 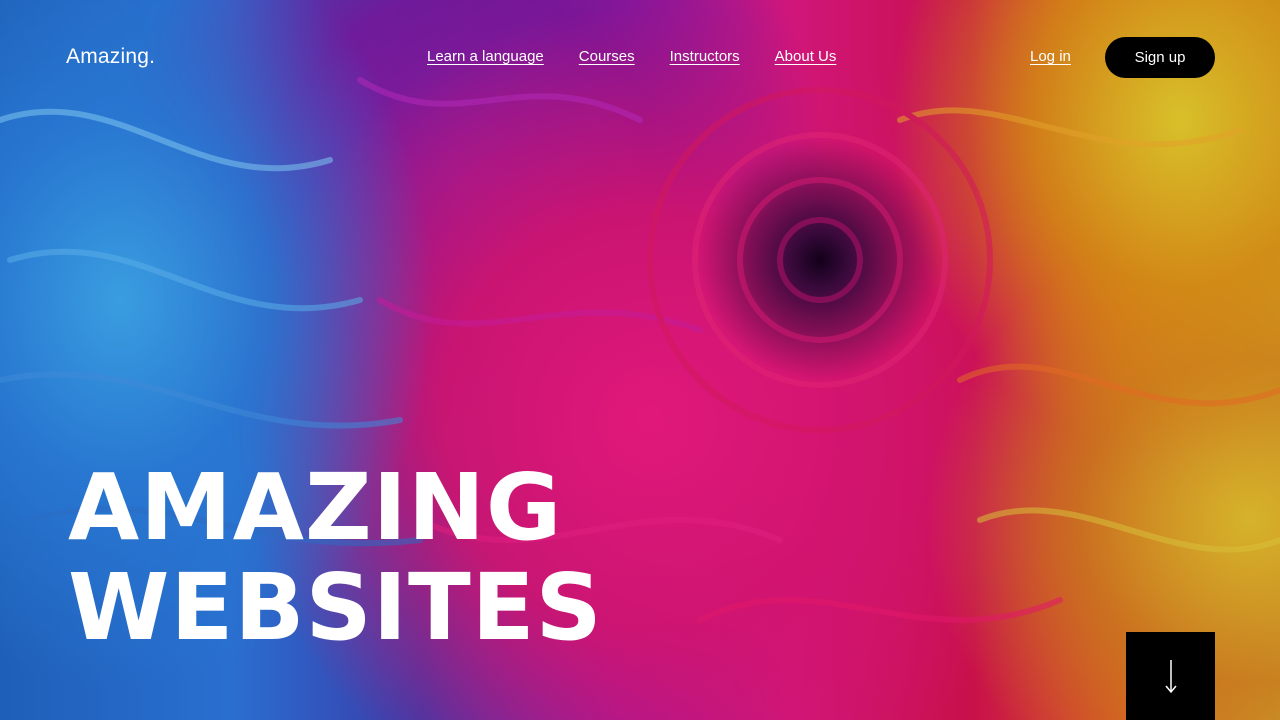 I want to click on nav-link-learn-a-language: Learn a language, so click(x=485, y=56).